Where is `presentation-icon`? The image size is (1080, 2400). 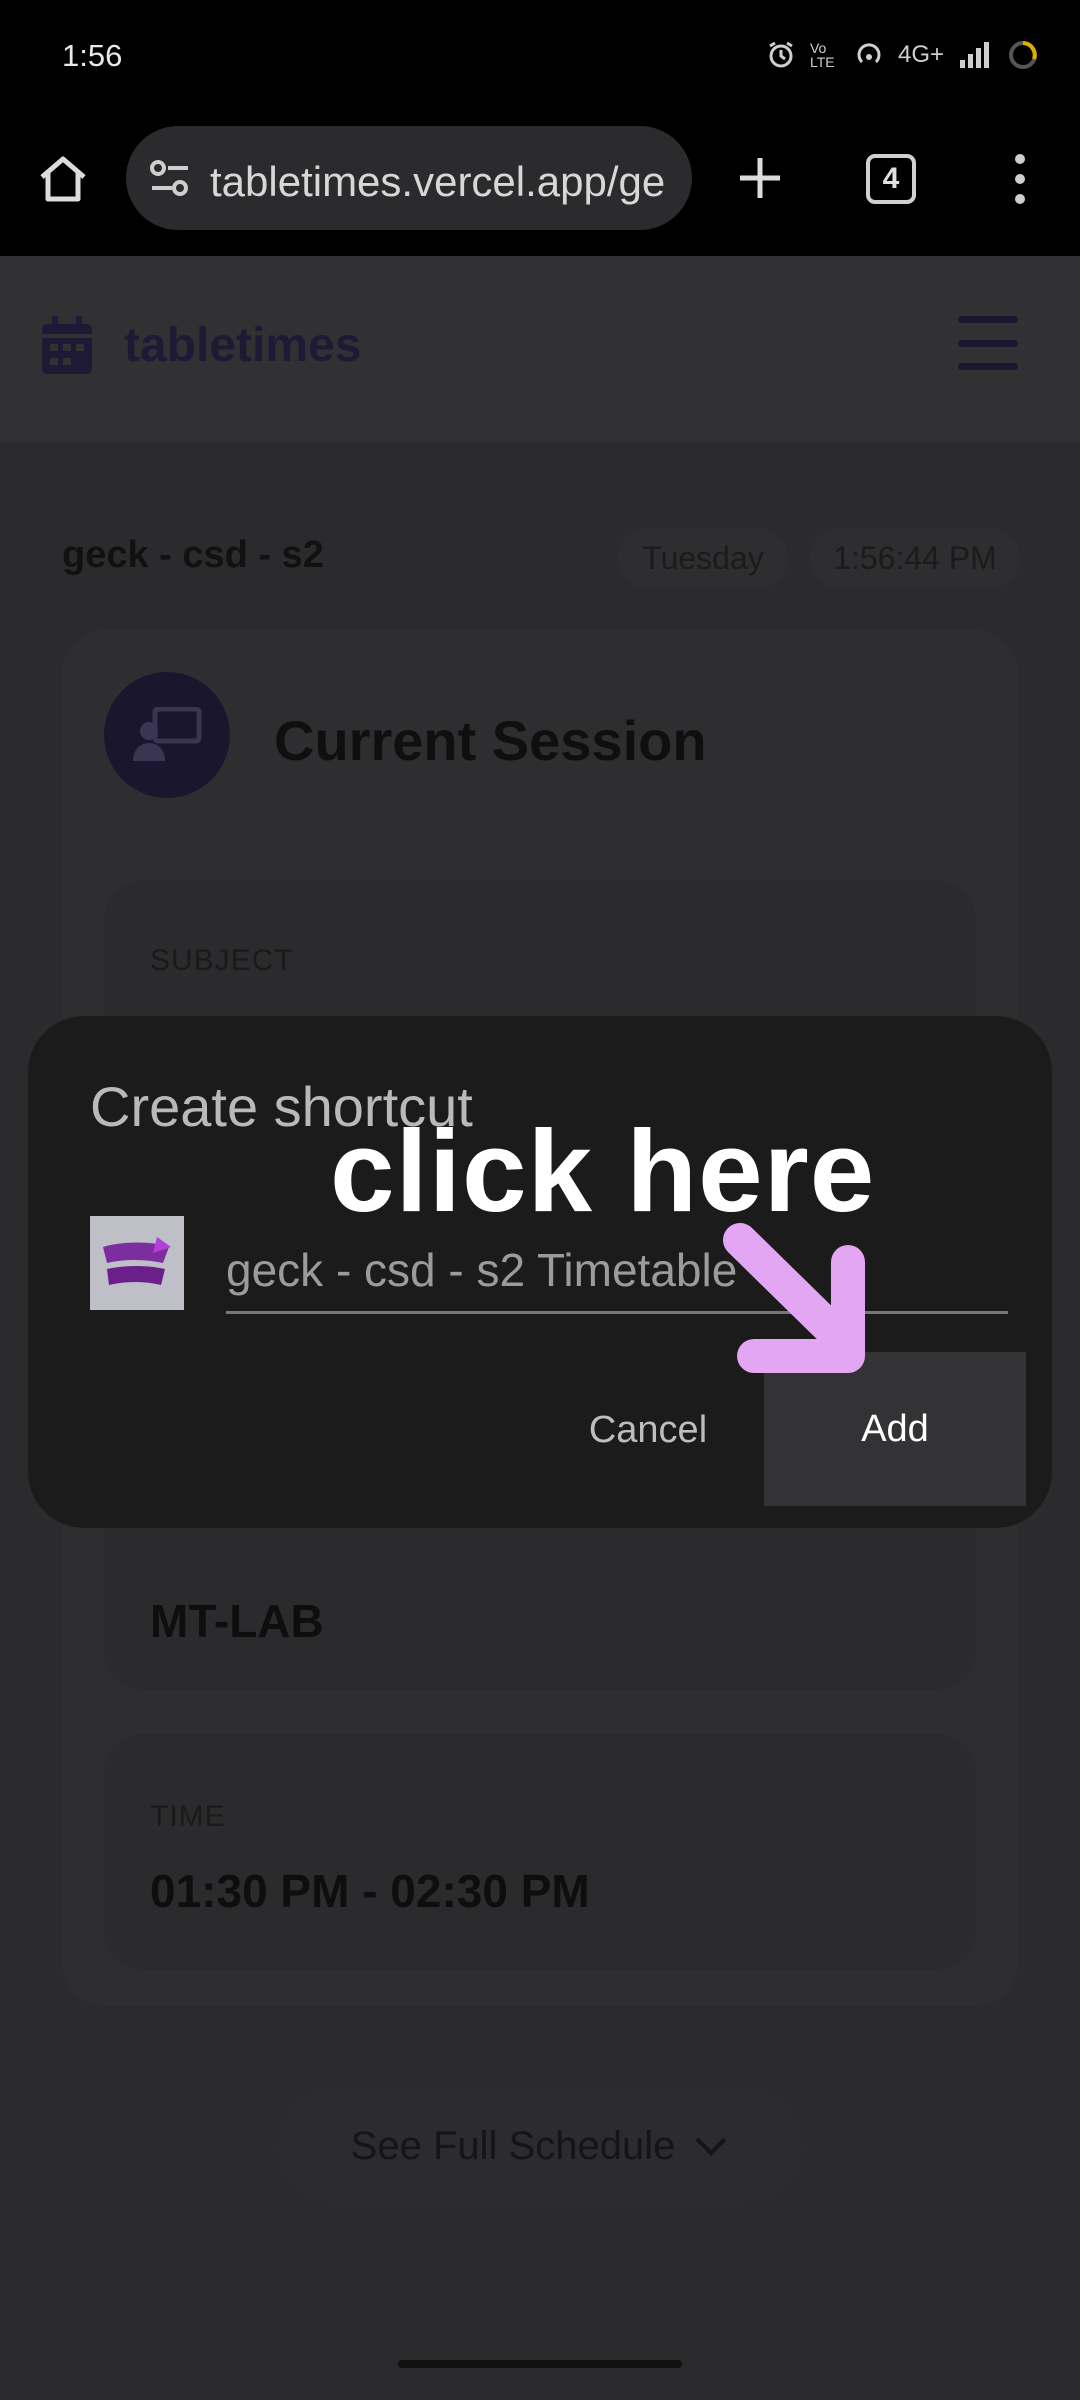
presentation-icon is located at coordinates (167, 734).